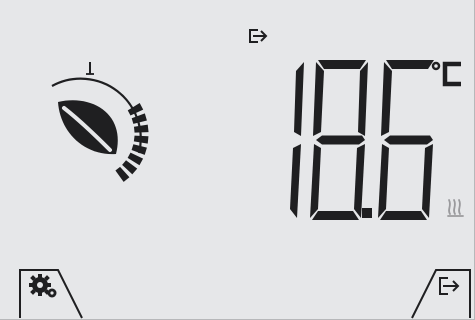  What do you see at coordinates (367, 213) in the screenshot?
I see `decimal-point` at bounding box center [367, 213].